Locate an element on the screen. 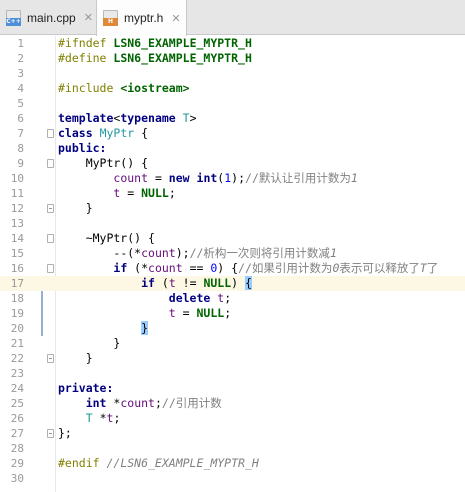  line-number: 17 is located at coordinates (17, 283).